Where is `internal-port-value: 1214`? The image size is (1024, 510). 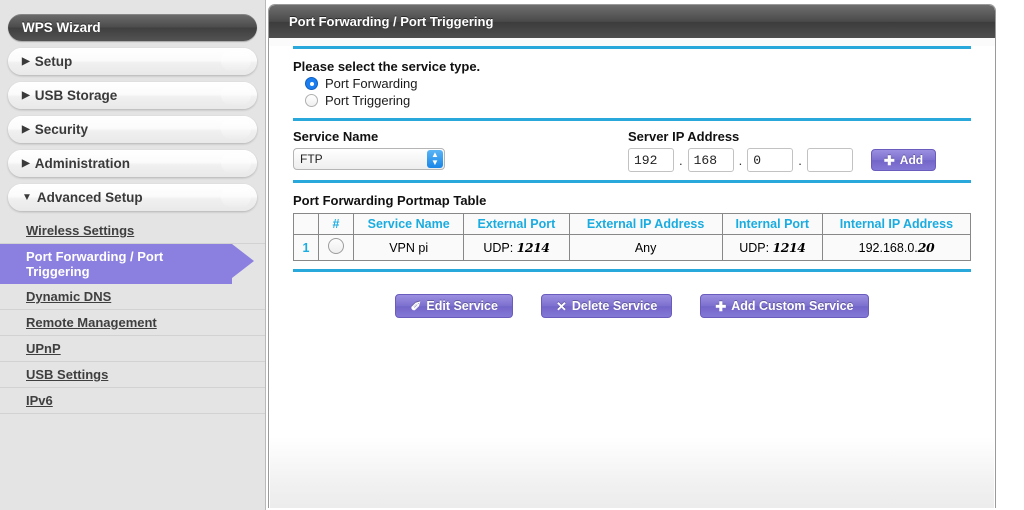
internal-port-value: 1214 is located at coordinates (789, 247).